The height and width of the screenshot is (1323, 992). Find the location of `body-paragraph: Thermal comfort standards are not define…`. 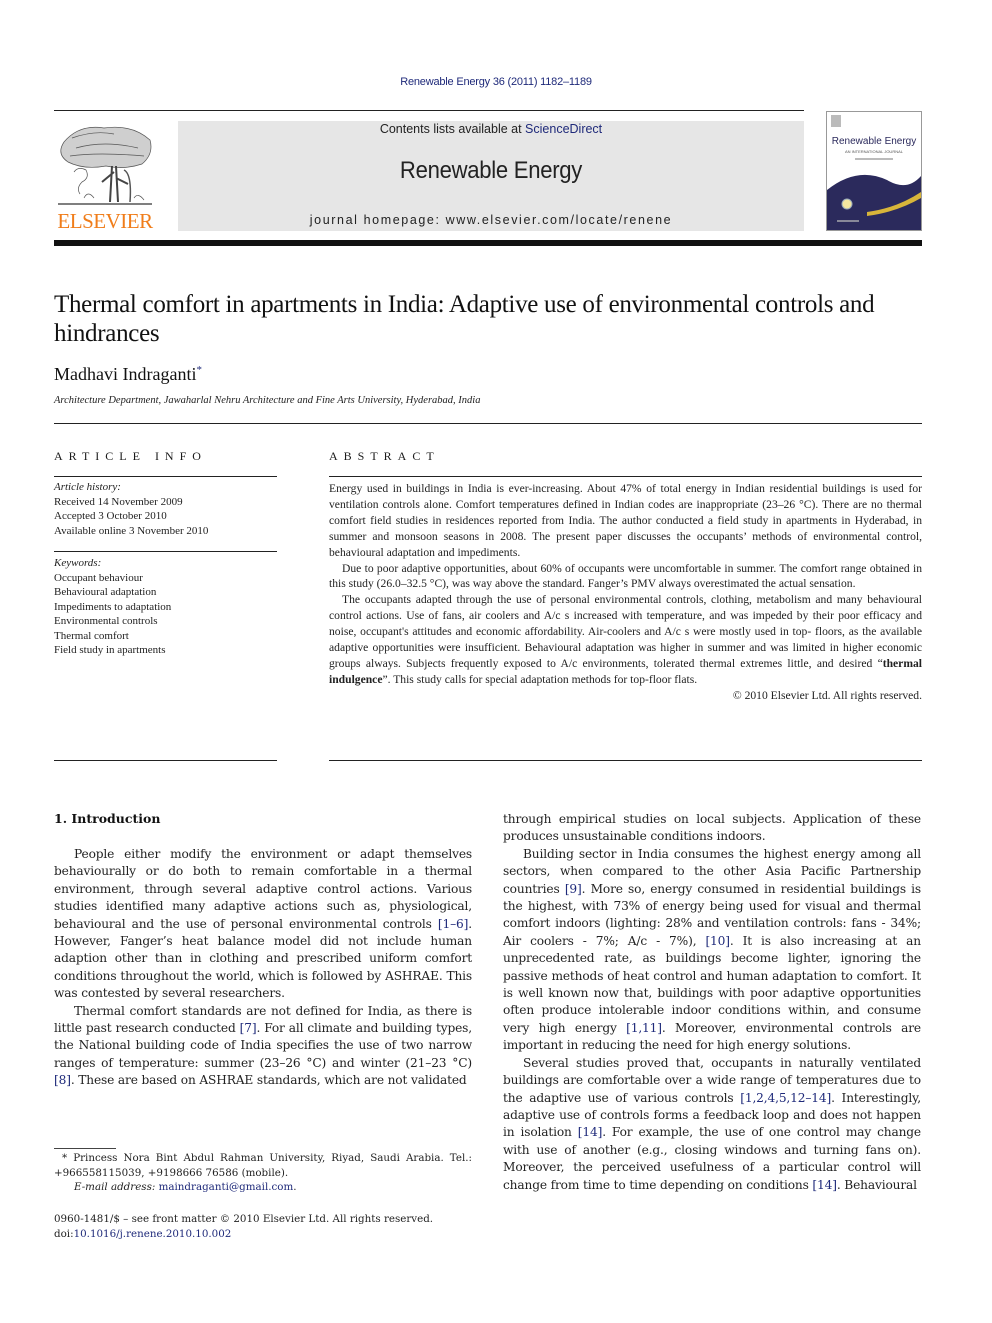

body-paragraph: Thermal comfort standards are not define… is located at coordinates (263, 1046).